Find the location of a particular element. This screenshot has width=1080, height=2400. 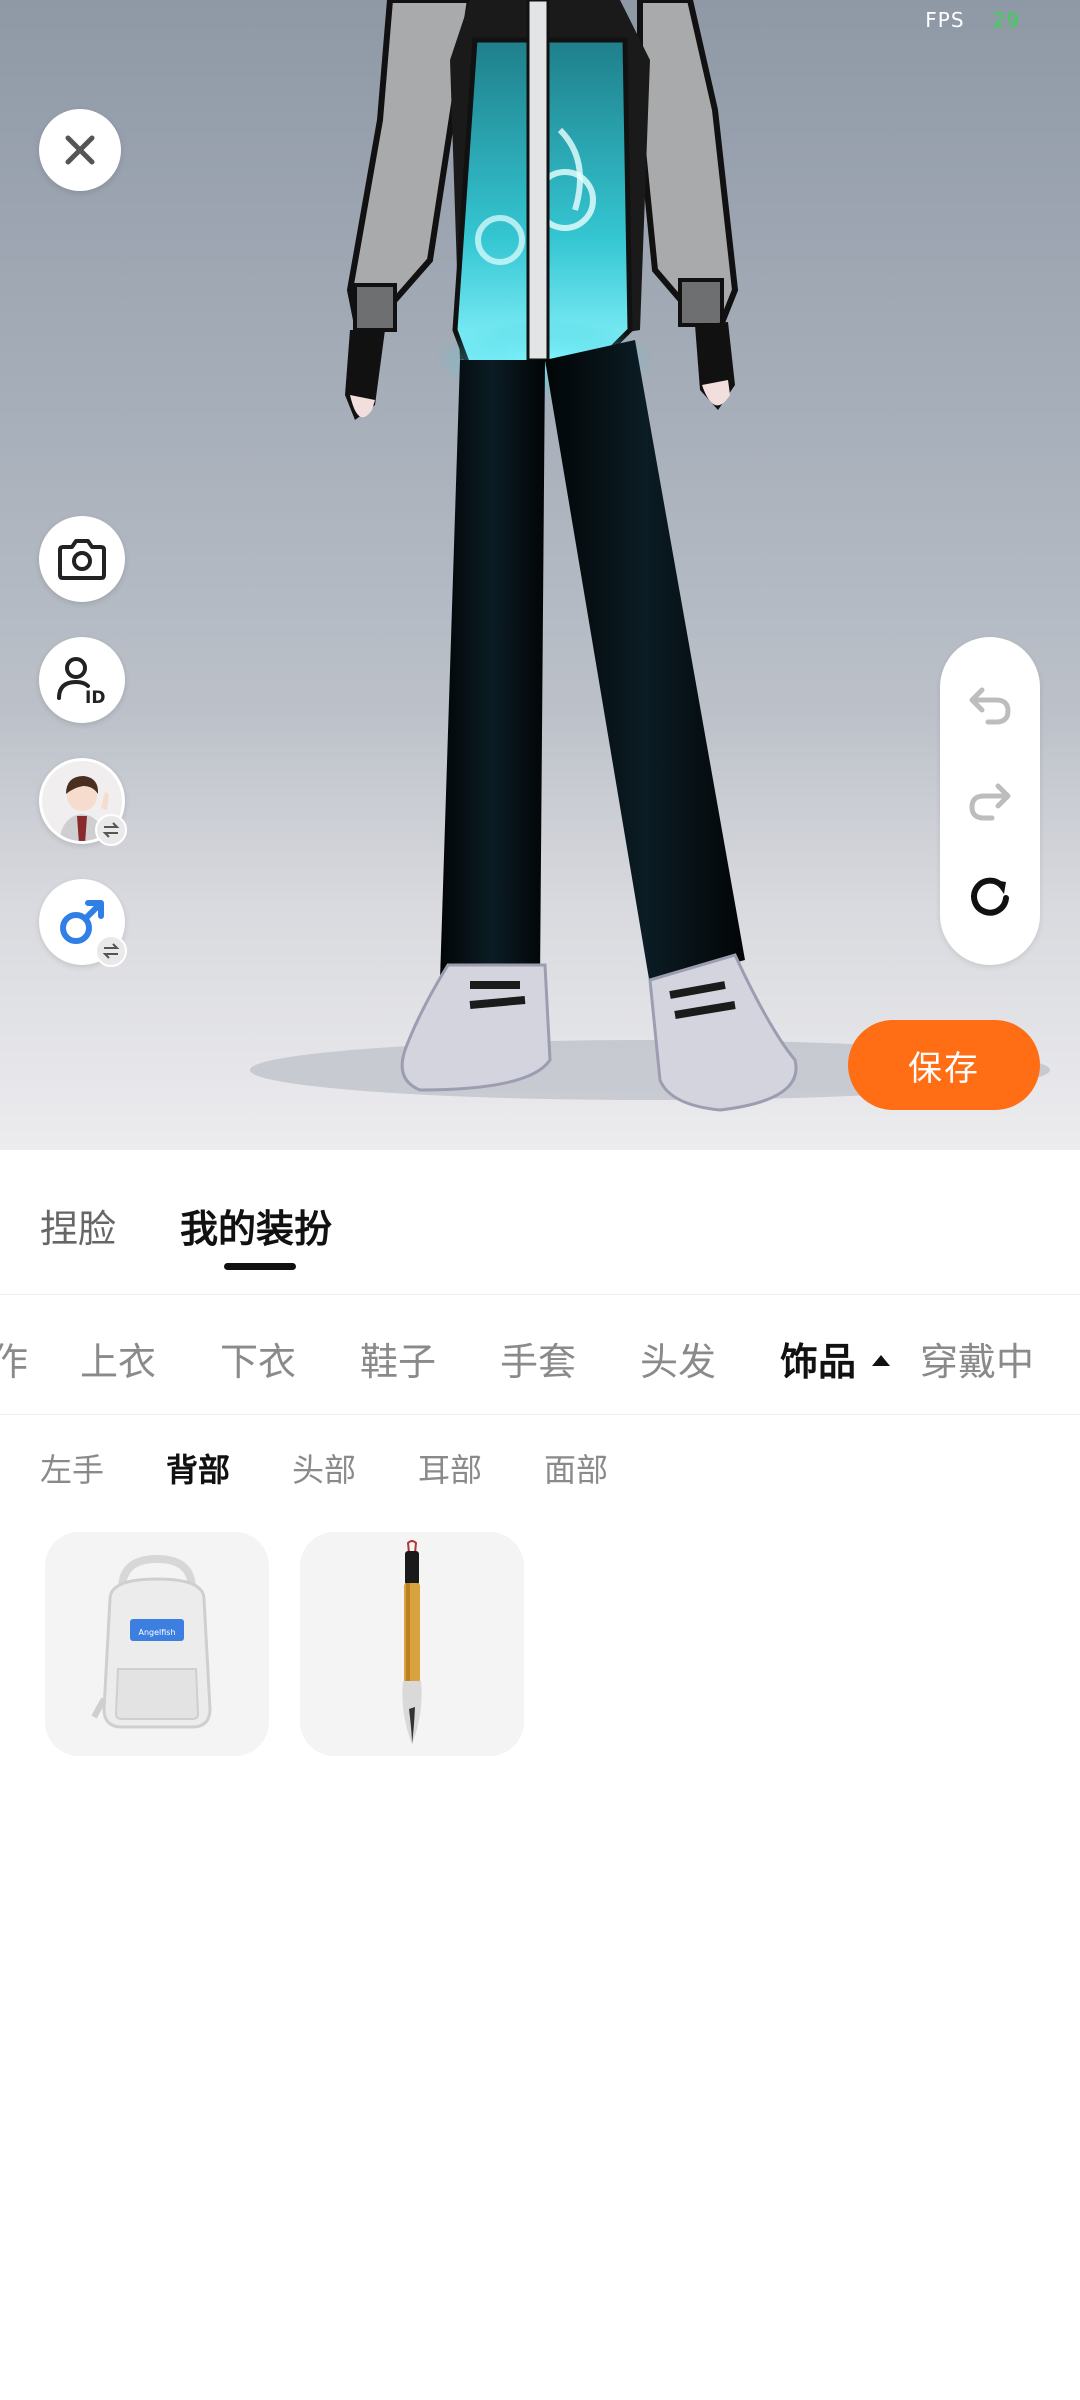

brush-icon is located at coordinates (412, 1642).